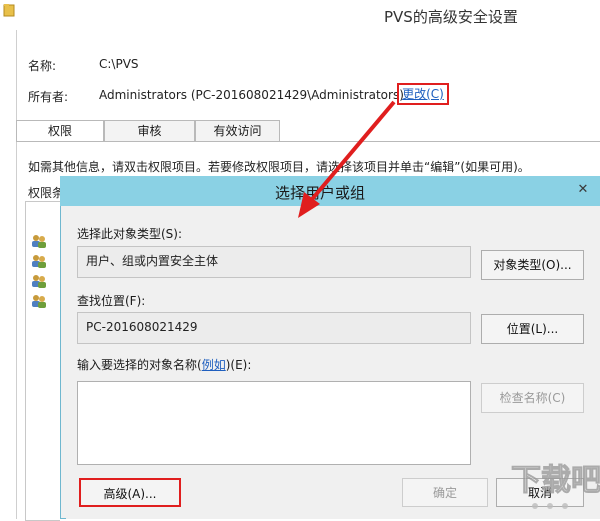 The width and height of the screenshot is (600, 521). Describe the element at coordinates (451, 17) in the screenshot. I see `parent-window-title: PVS的高级安全设置` at that location.